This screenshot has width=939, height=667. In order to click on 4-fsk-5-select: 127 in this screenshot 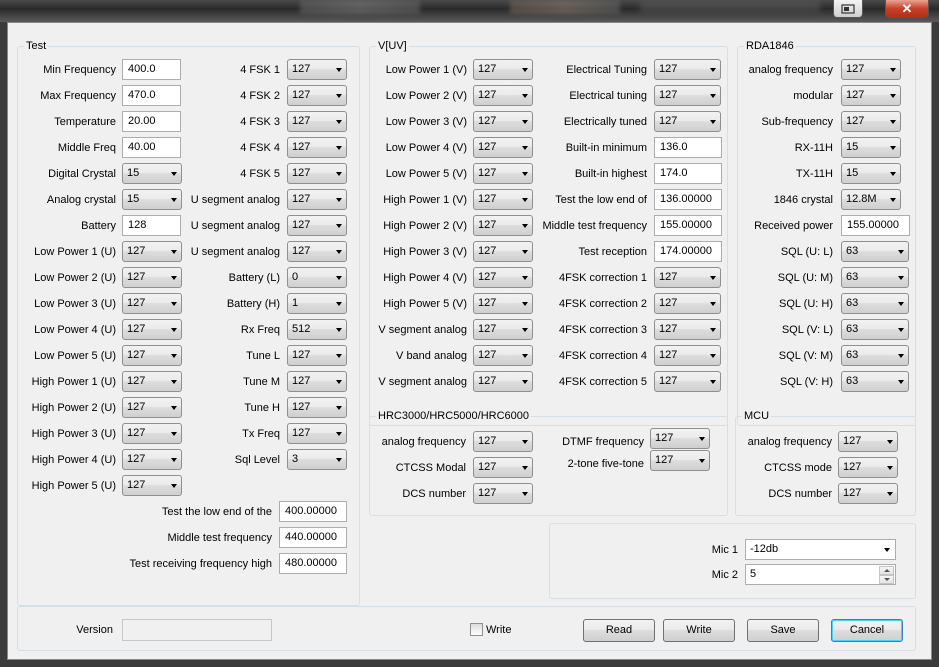, I will do `click(317, 173)`.